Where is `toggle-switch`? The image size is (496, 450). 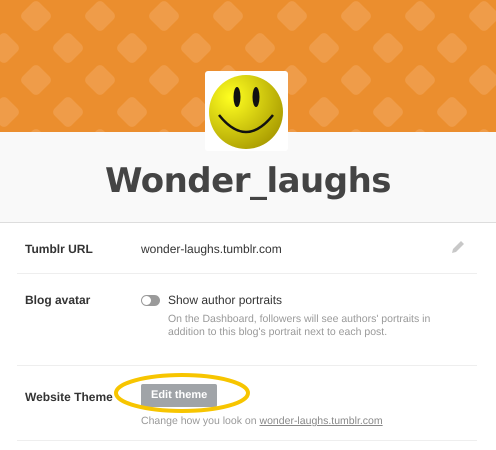 toggle-switch is located at coordinates (150, 300).